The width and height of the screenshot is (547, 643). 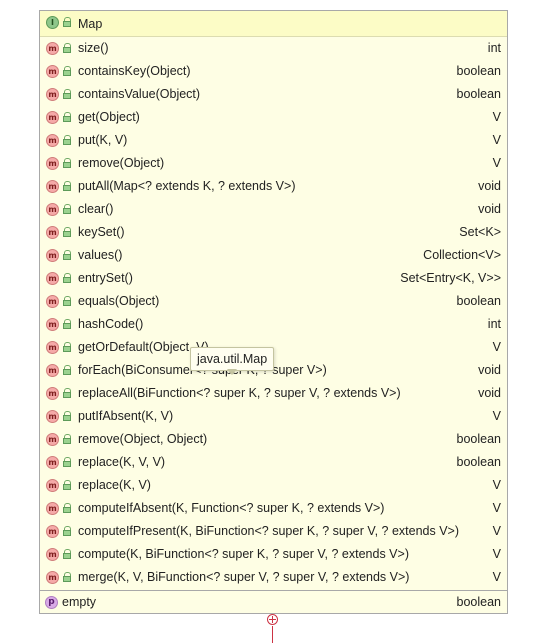 What do you see at coordinates (52, 22) in the screenshot?
I see `interface-icon: I` at bounding box center [52, 22].